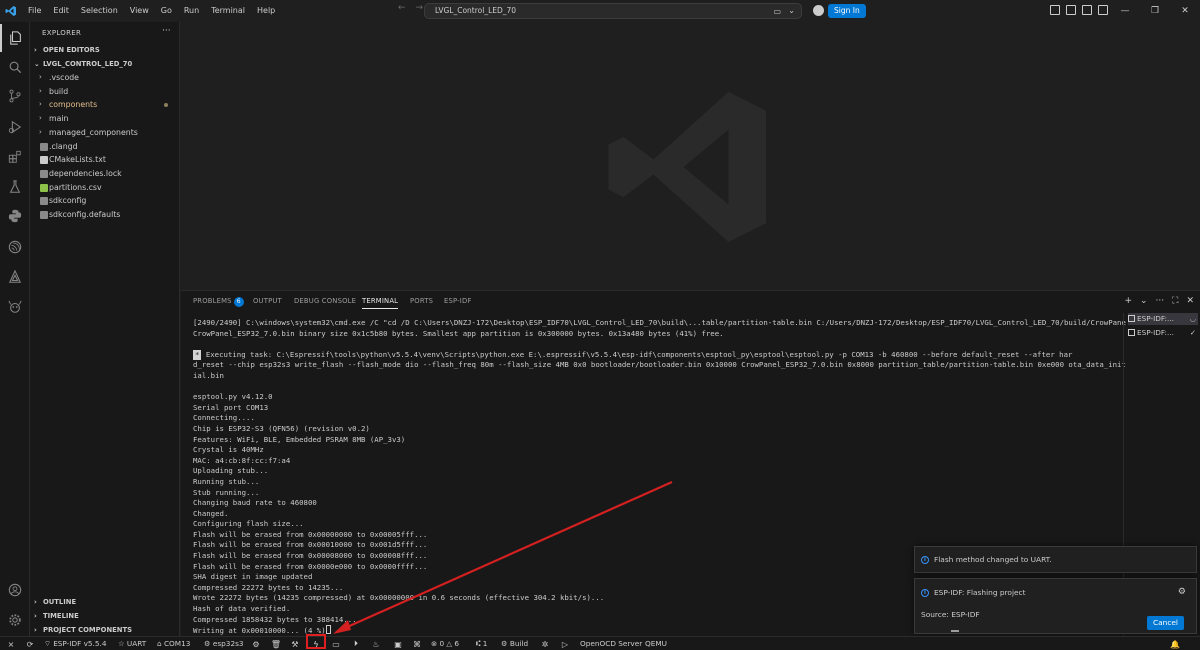 Image resolution: width=1200 pixels, height=650 pixels. I want to click on vscode-logo-icon, so click(11, 11).